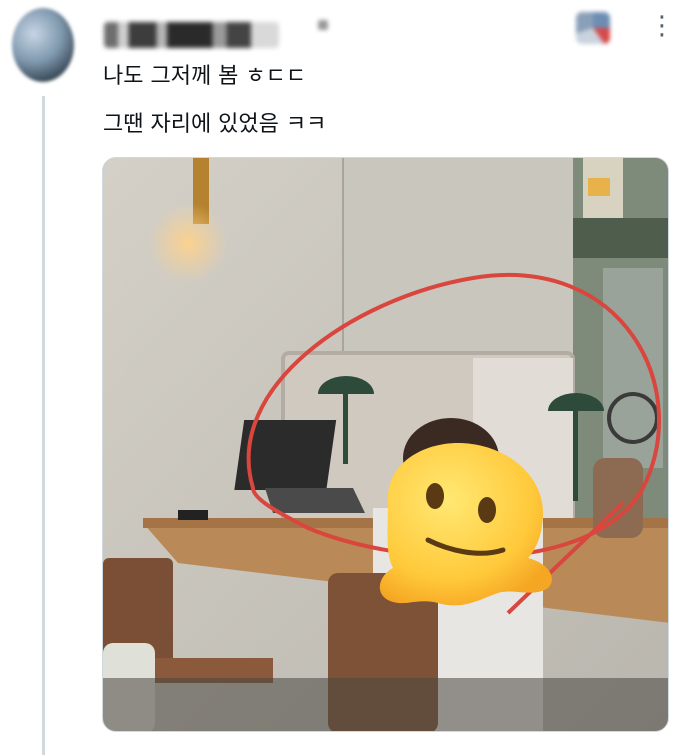 Image resolution: width=700 pixels, height=755 pixels. I want to click on more-icon: ⋮, so click(662, 26).